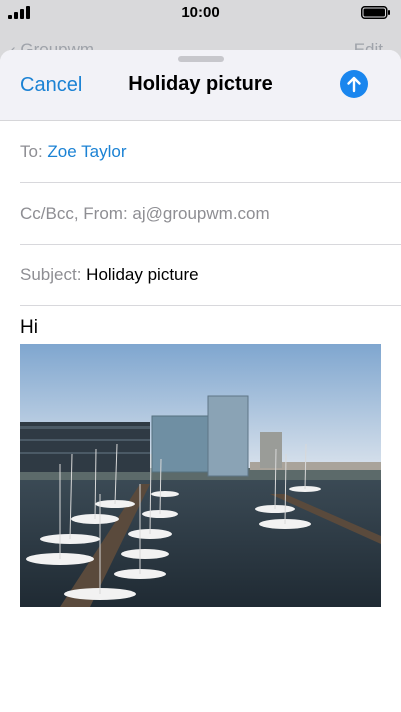  Describe the element at coordinates (142, 274) in the screenshot. I see `subject-value: Holiday picture` at that location.